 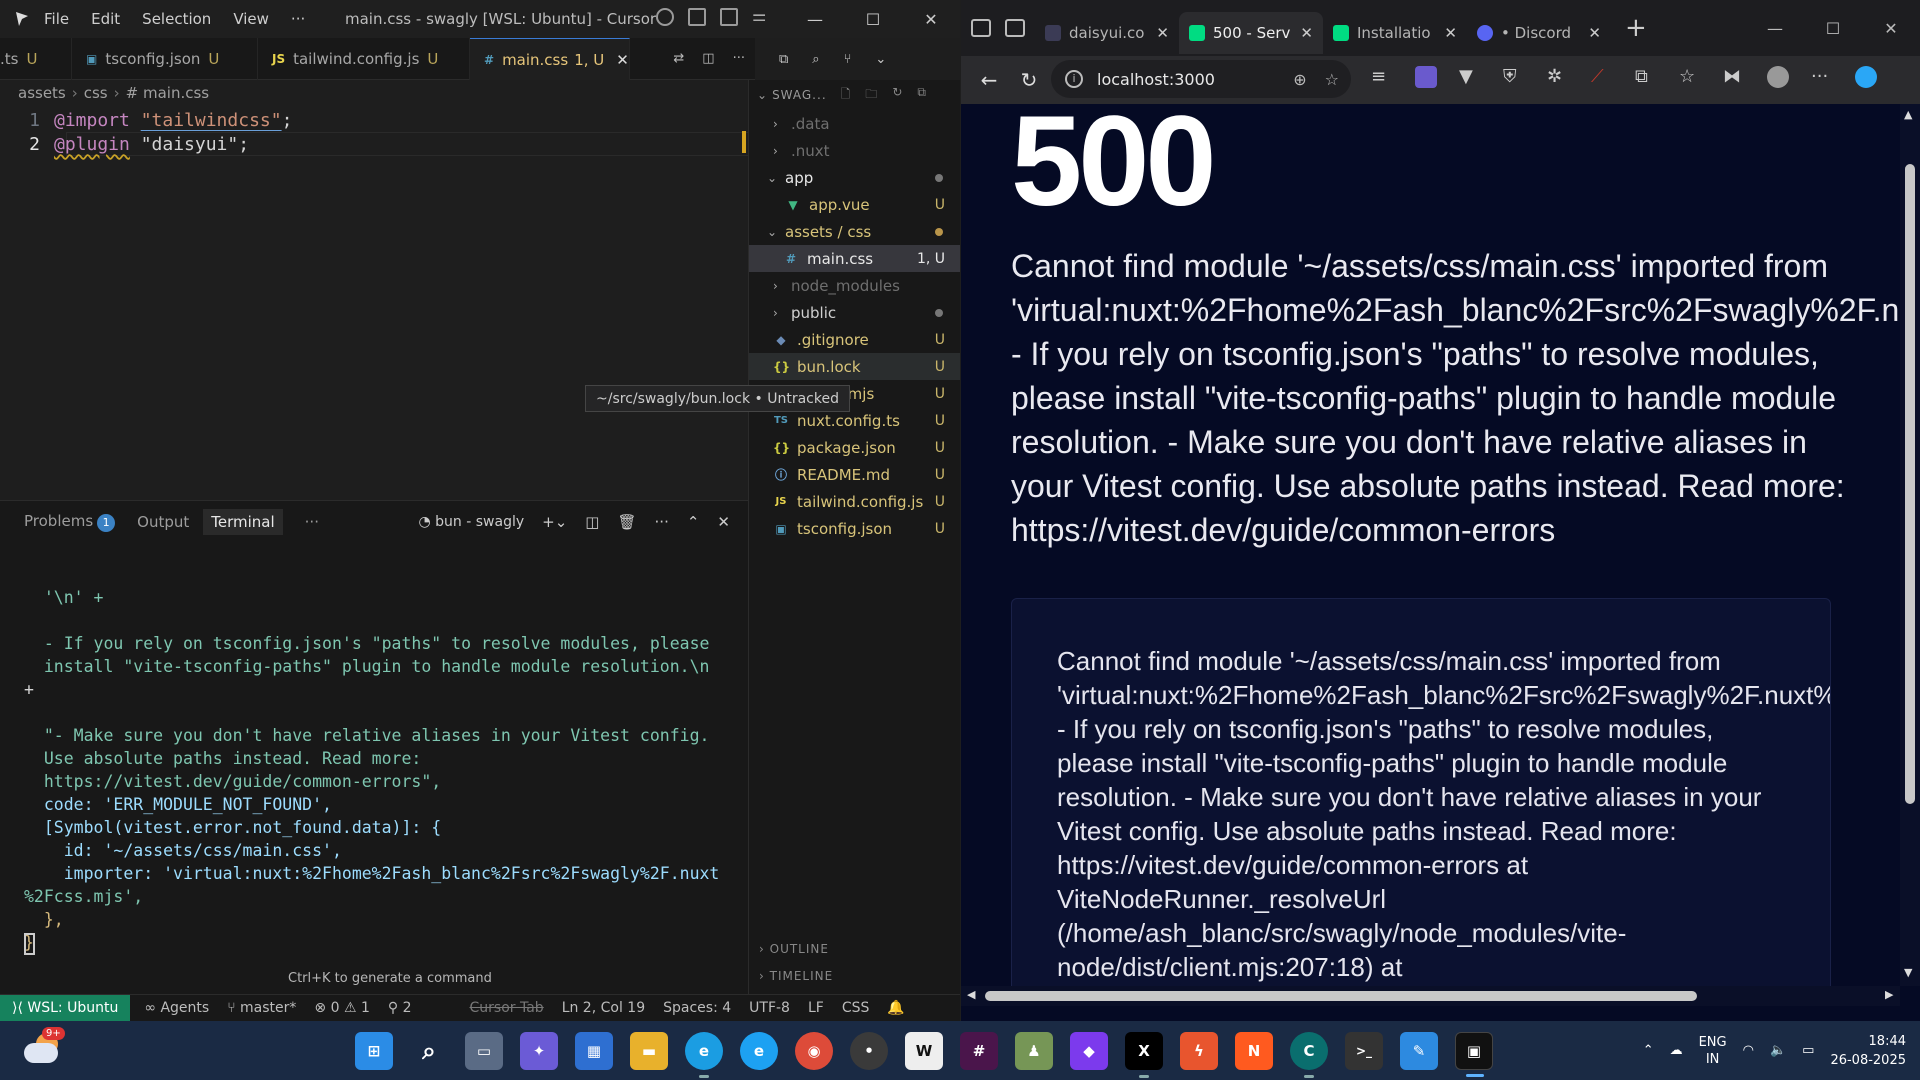 I want to click on terminal-selector: ◔ bun - swagly, so click(x=472, y=522).